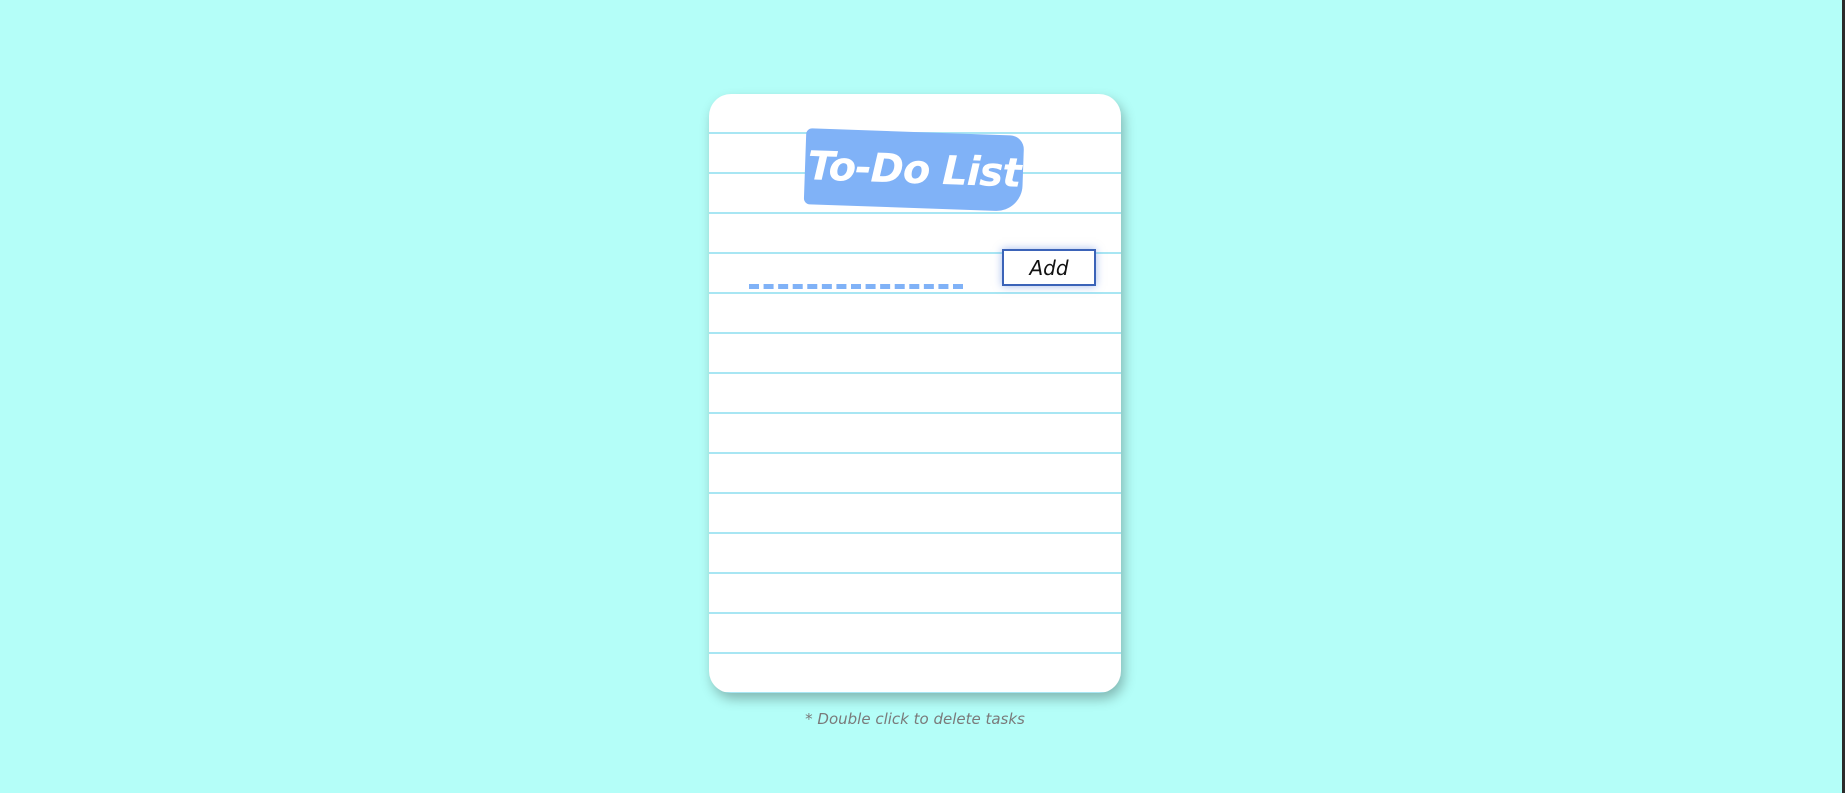 The height and width of the screenshot is (793, 1845). What do you see at coordinates (915, 719) in the screenshot?
I see `delete-hint: * Double click to delete tasks` at bounding box center [915, 719].